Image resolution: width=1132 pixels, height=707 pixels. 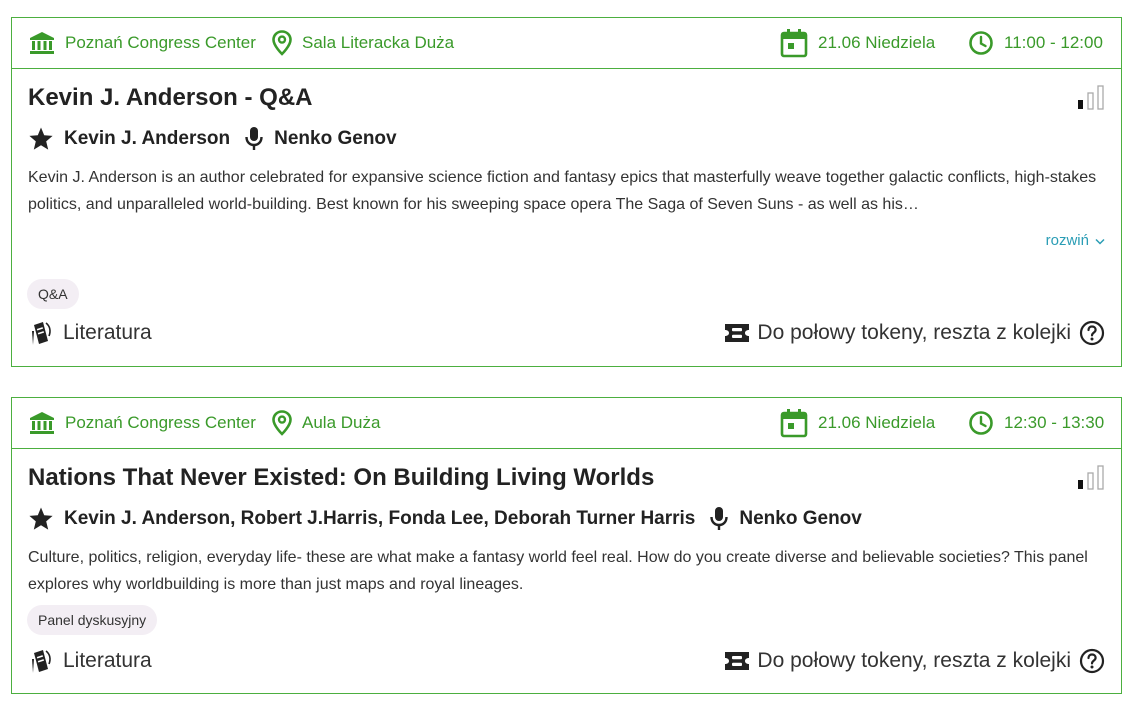 I want to click on time-text: 12:30 - 13:30, so click(x=1054, y=422).